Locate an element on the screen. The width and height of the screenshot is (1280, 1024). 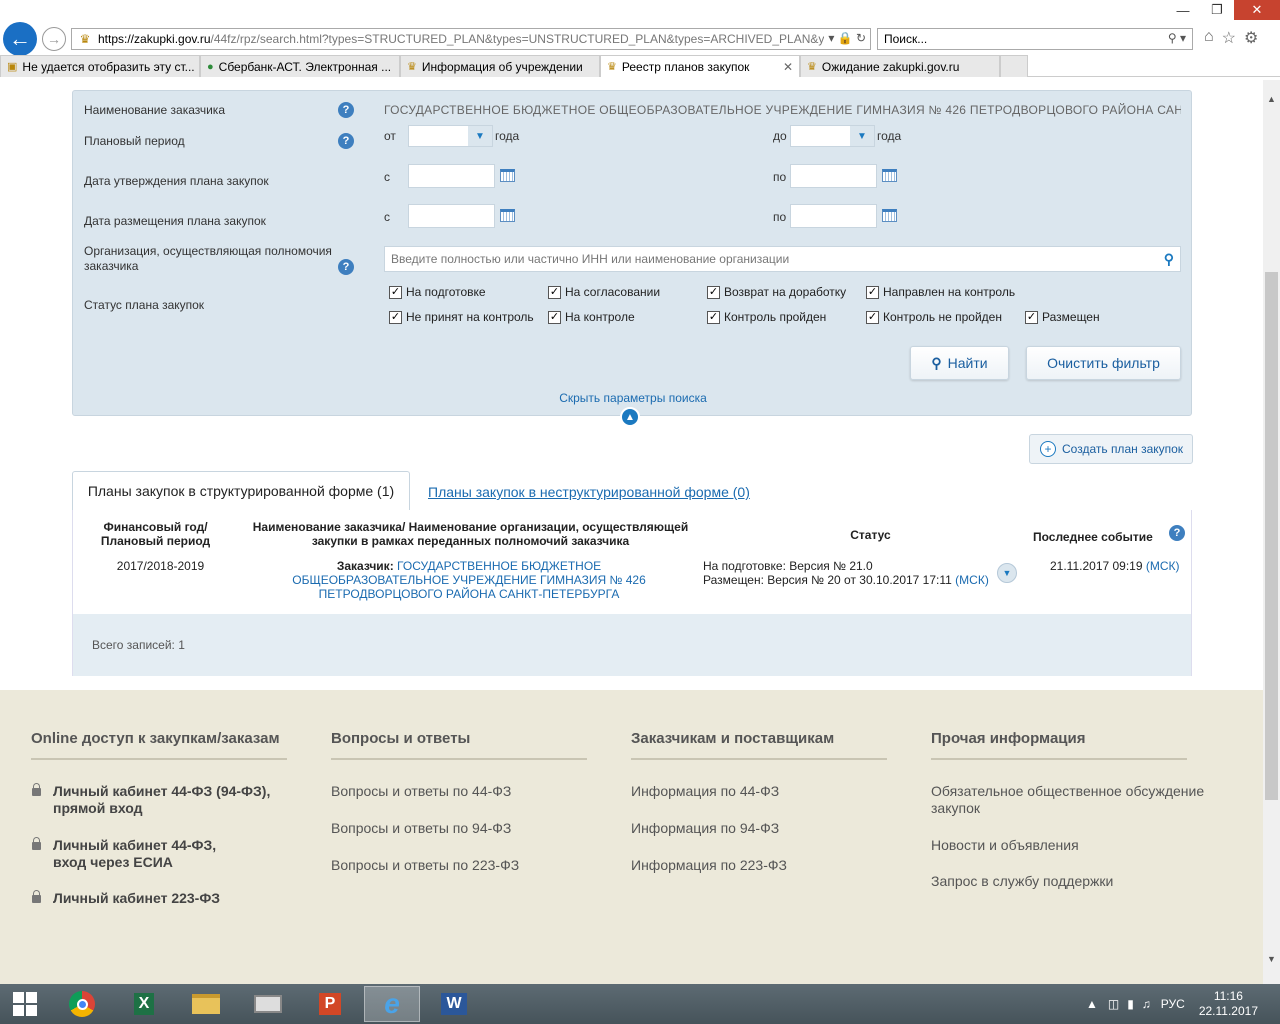
internet-explorer-icon: e is located at coordinates (392, 1004).